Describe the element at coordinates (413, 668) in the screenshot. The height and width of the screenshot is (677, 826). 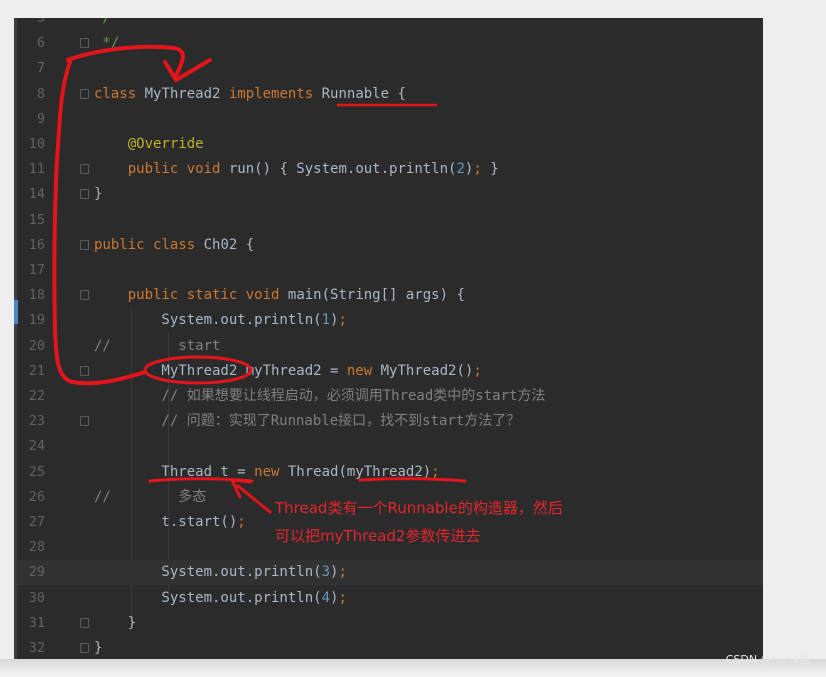
I see `bottom-shadow` at that location.